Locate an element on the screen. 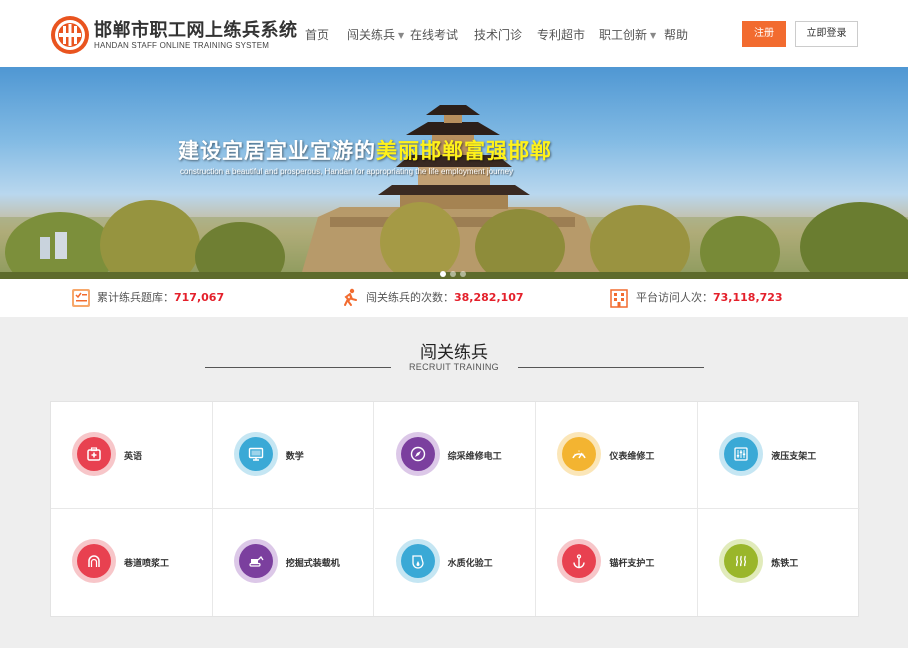 Image resolution: width=908 pixels, height=648 pixels. nav-patent-market: 专利超市 is located at coordinates (561, 34).